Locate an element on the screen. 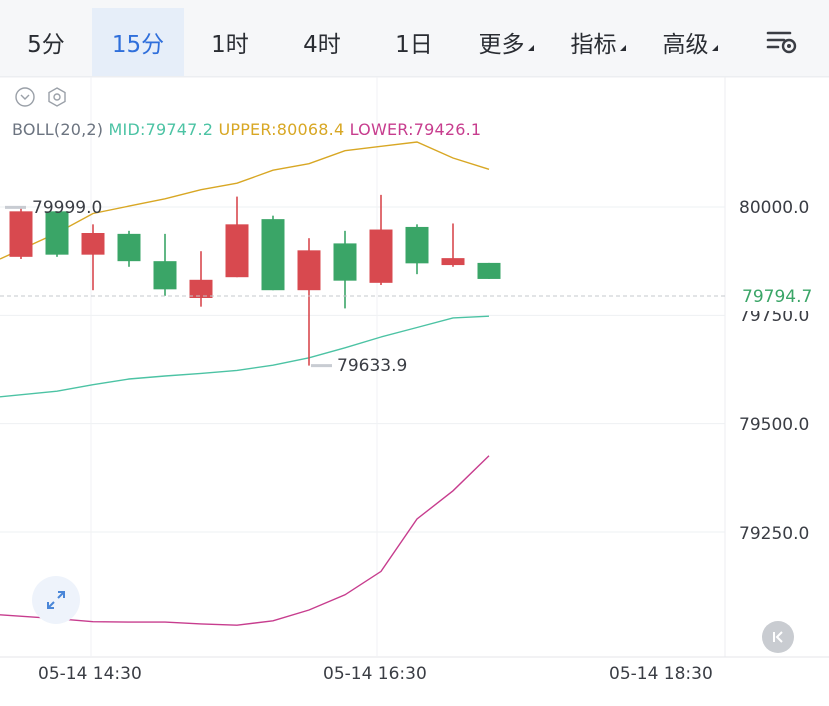  boll-mid-line is located at coordinates (245, 356).